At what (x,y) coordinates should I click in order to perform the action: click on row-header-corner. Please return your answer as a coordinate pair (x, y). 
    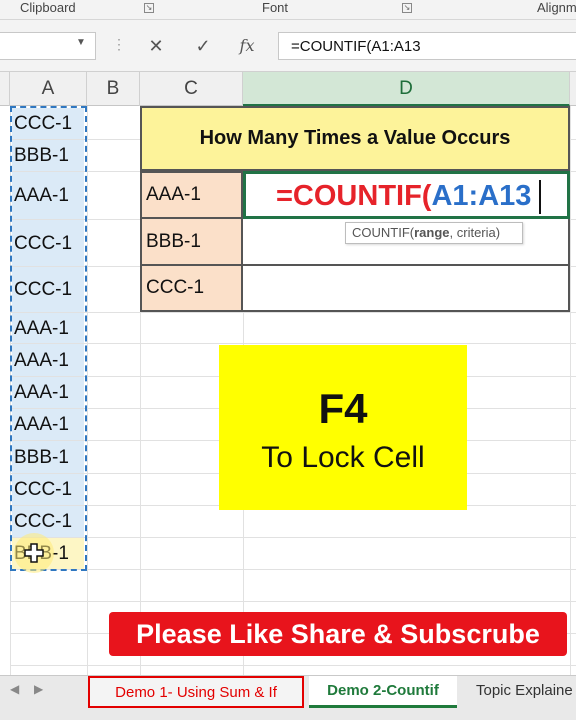
    Looking at the image, I should click on (5, 89).